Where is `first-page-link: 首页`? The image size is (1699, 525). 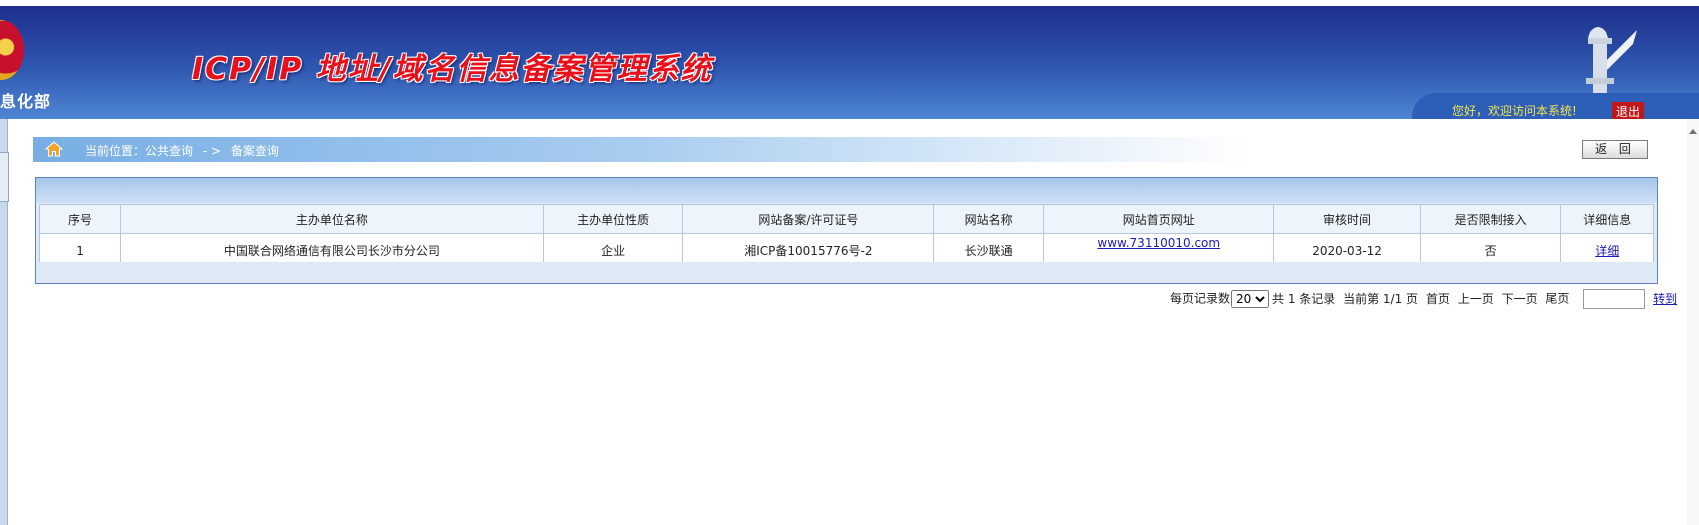 first-page-link: 首页 is located at coordinates (1438, 299).